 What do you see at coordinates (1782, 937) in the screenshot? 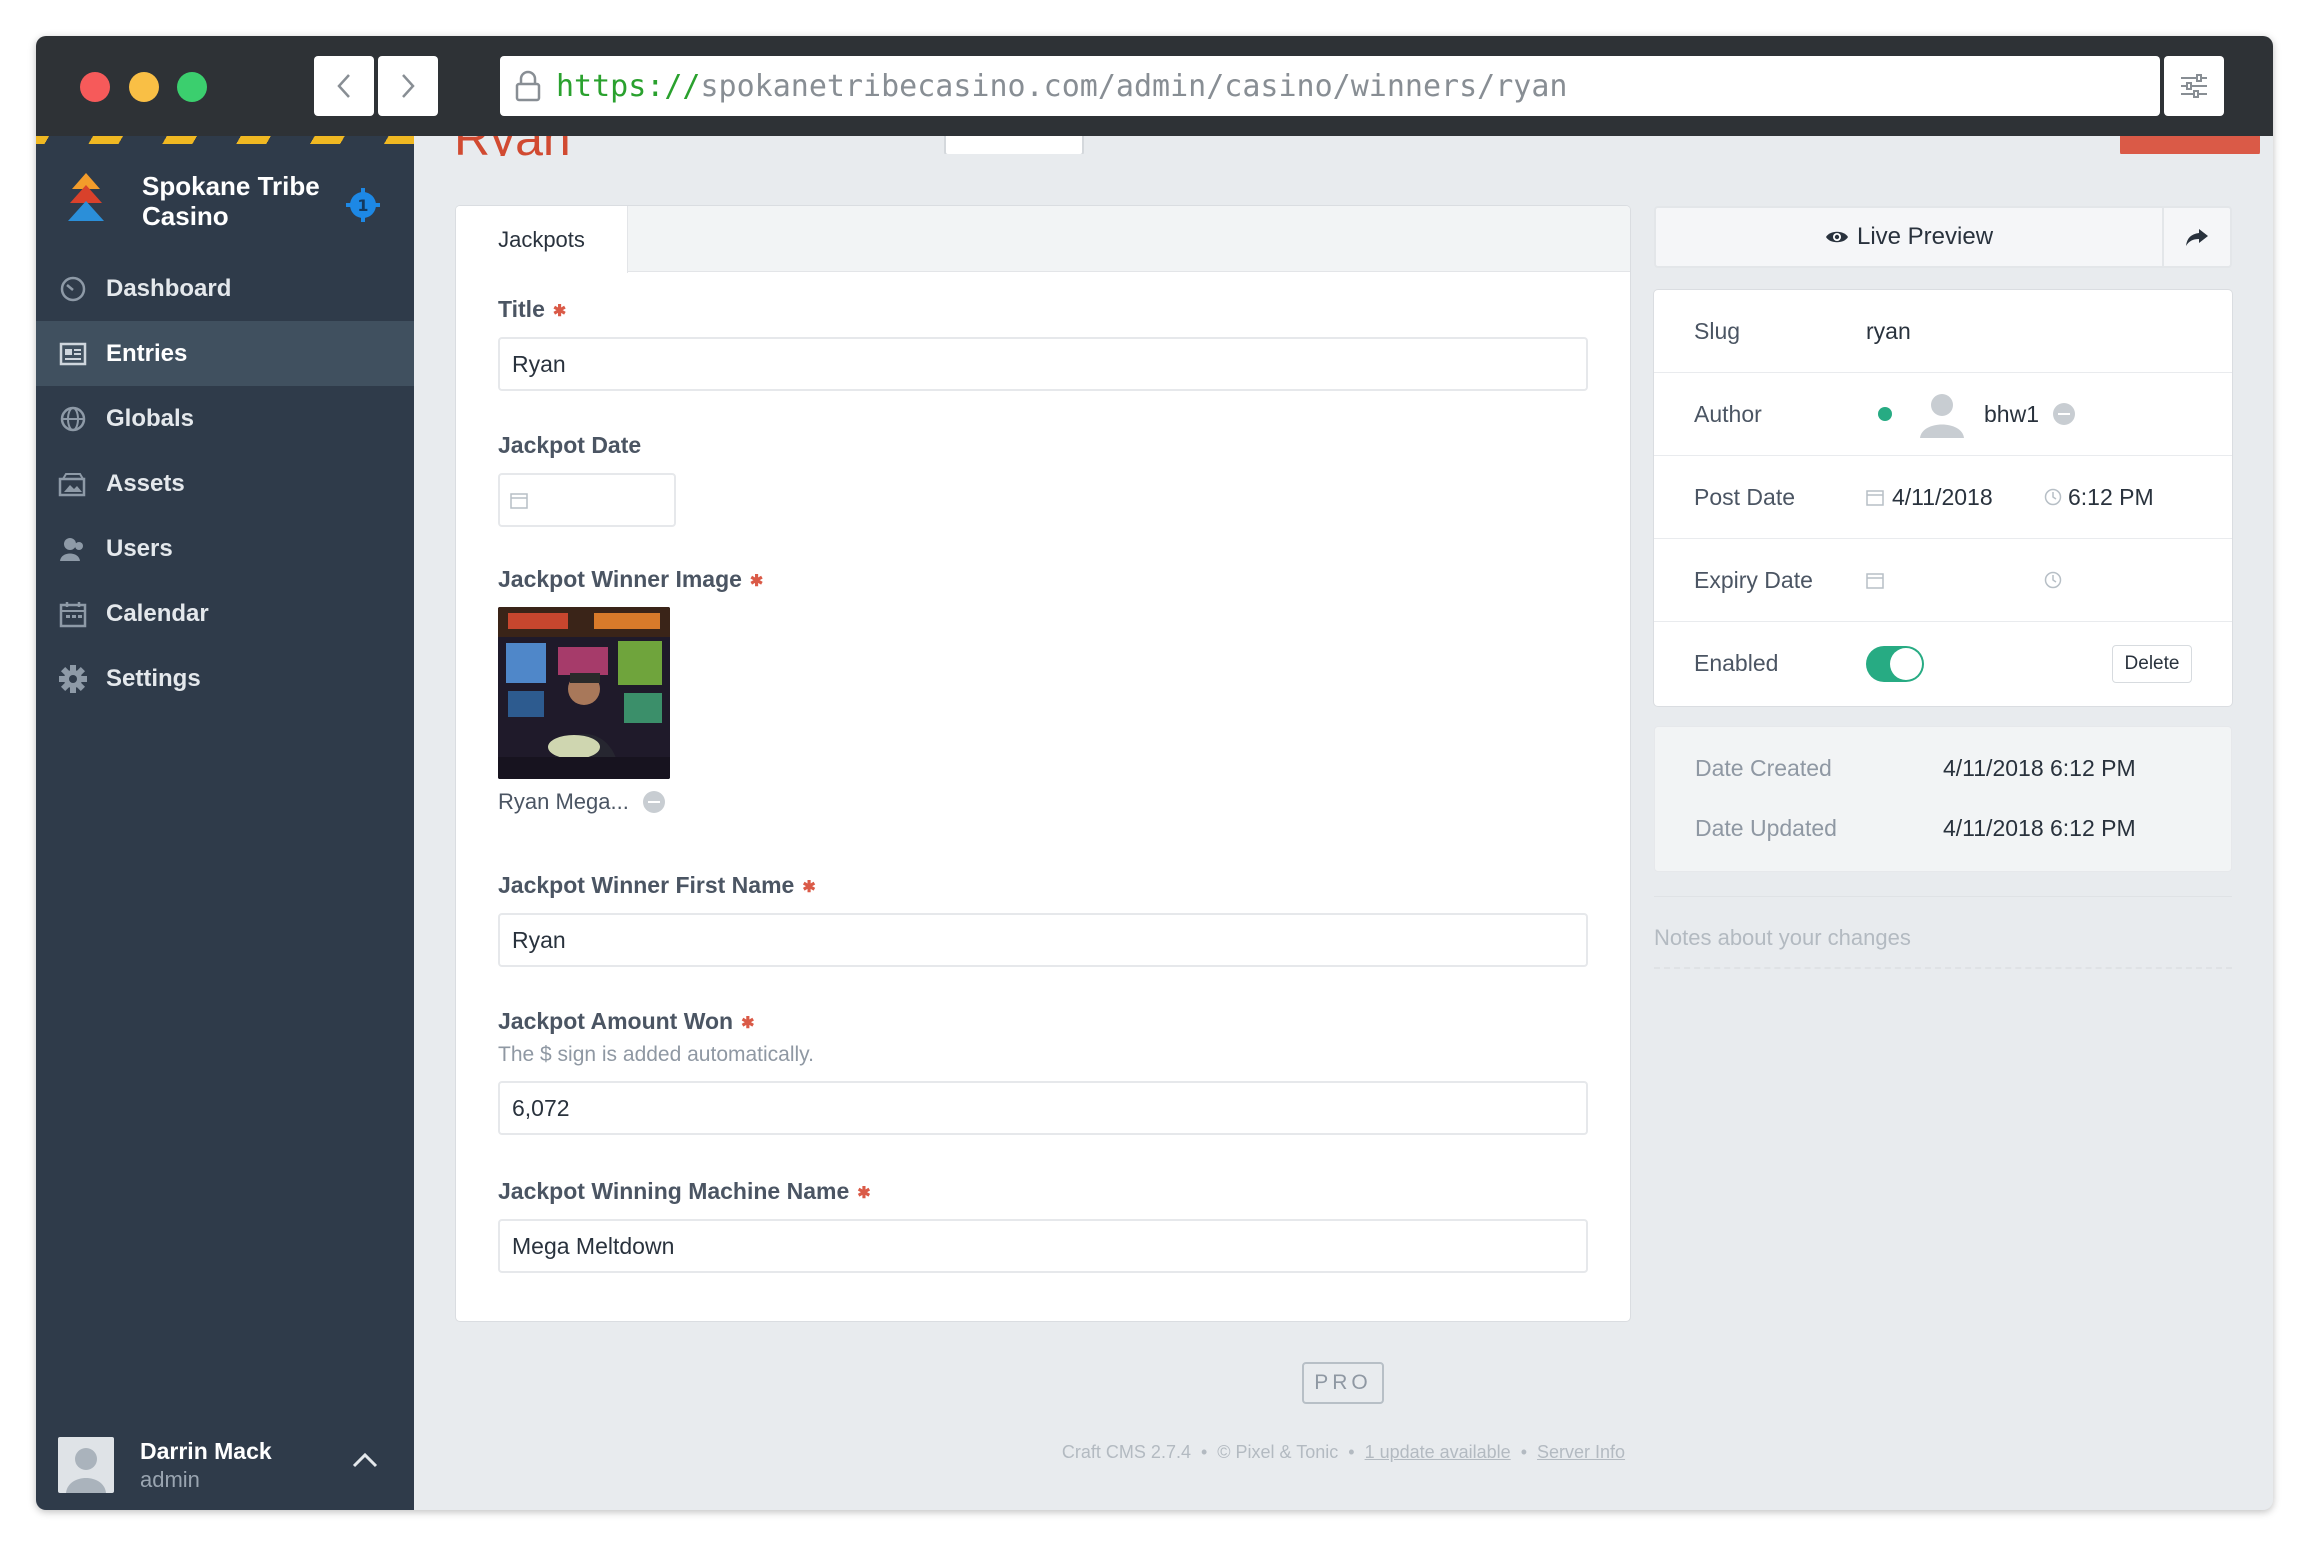
I see `revision-notes-placeholder: Notes about your changes` at bounding box center [1782, 937].